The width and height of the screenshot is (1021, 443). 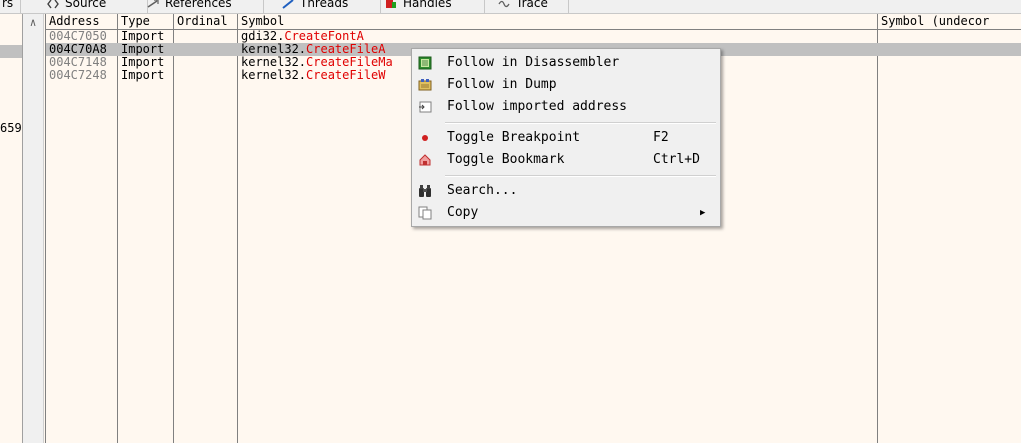 I want to click on left-panel: 659, so click(x=11, y=228).